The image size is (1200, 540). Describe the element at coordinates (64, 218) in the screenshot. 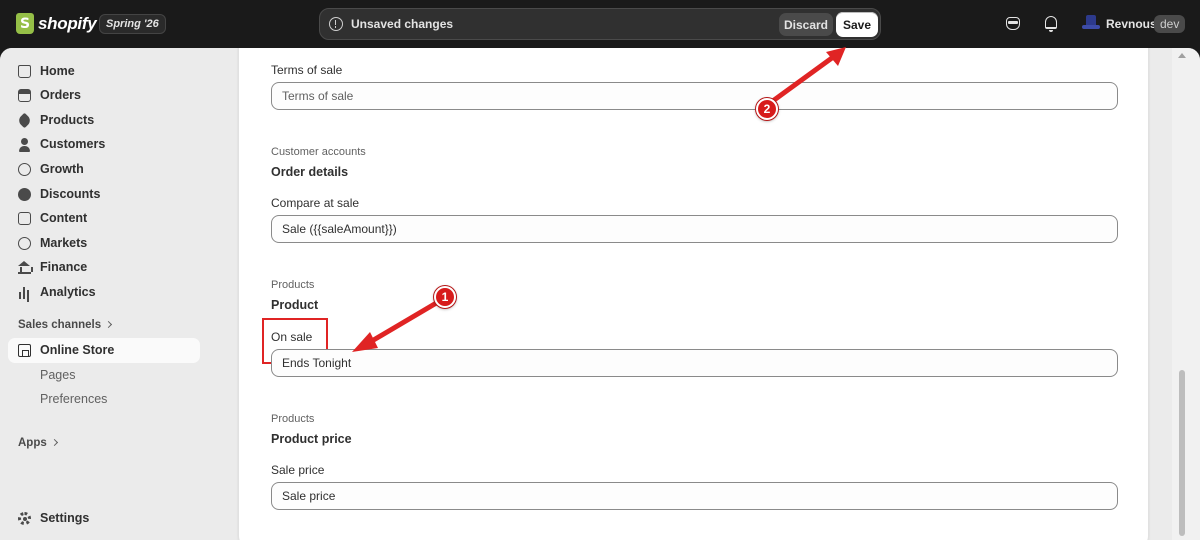

I see `sidebar-item-label: Content` at that location.